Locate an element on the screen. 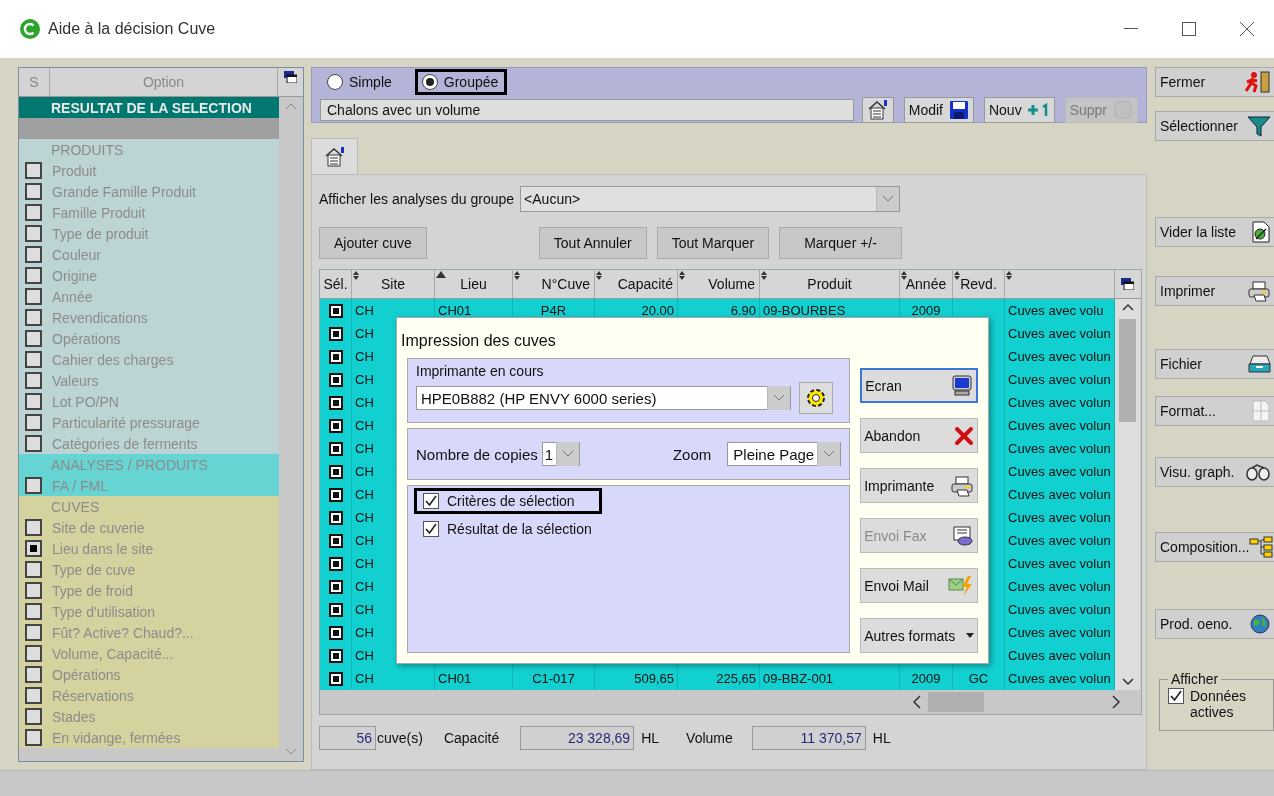 Image resolution: width=1274 pixels, height=796 pixels. table-cell: 509,65 is located at coordinates (654, 678).